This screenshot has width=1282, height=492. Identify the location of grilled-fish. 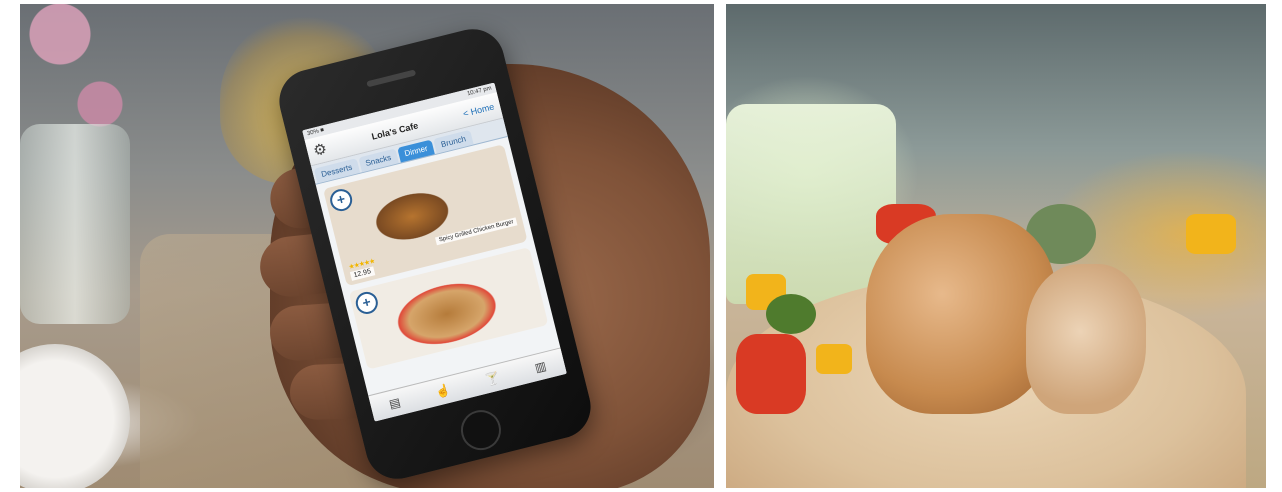
(1086, 339).